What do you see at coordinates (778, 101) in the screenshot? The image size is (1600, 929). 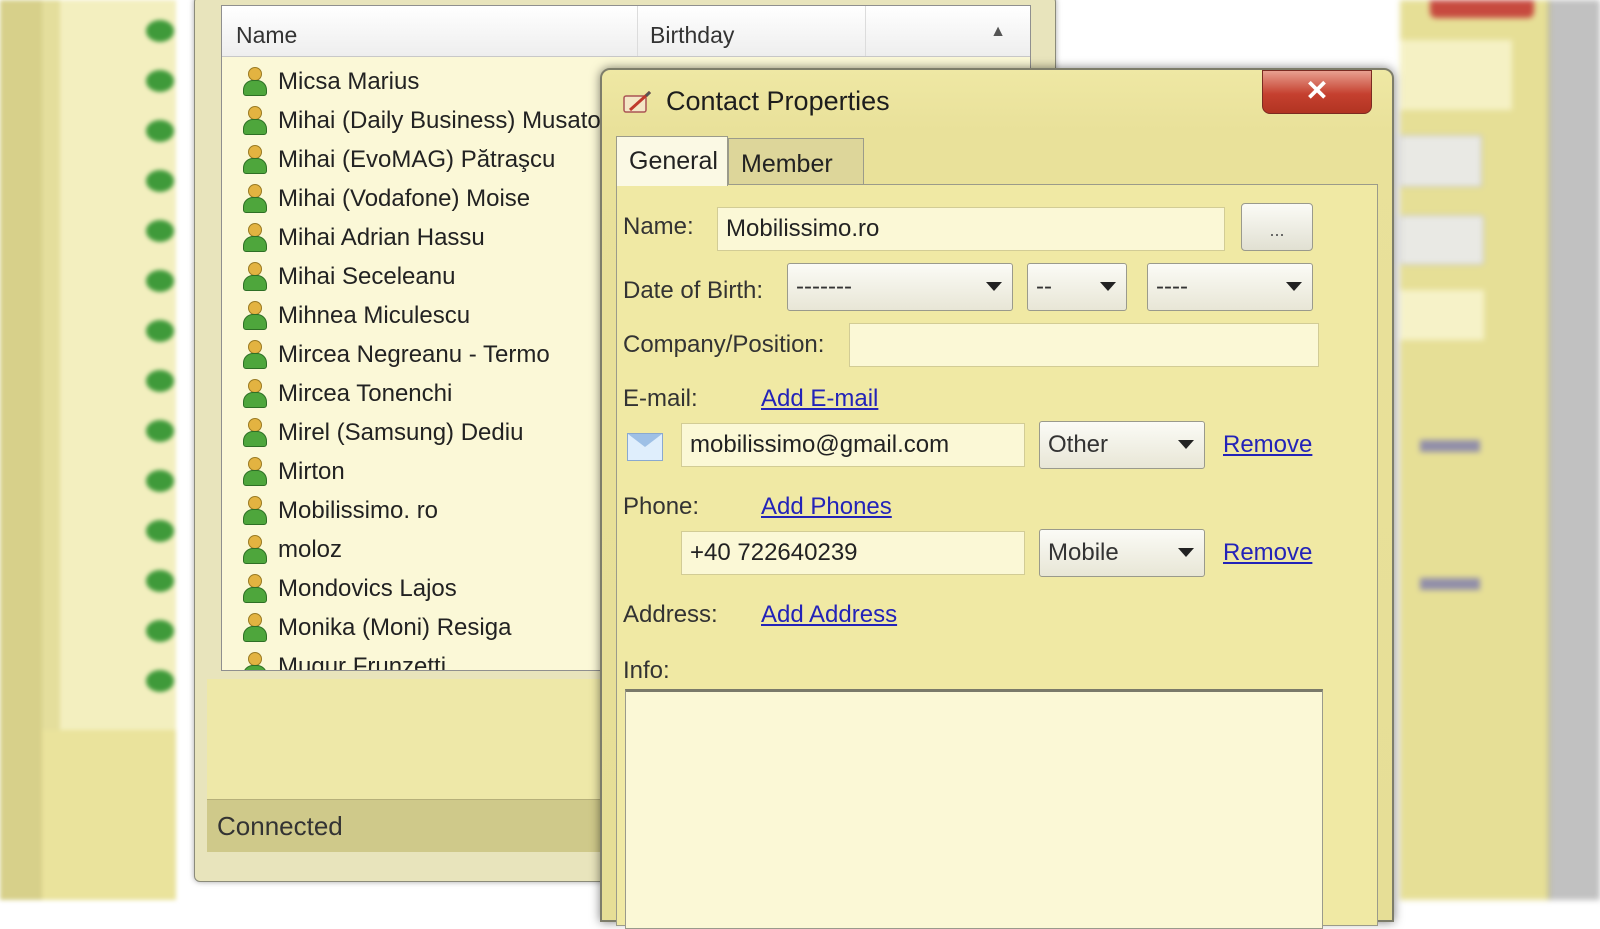 I see `dialog-title: Contact Properties` at bounding box center [778, 101].